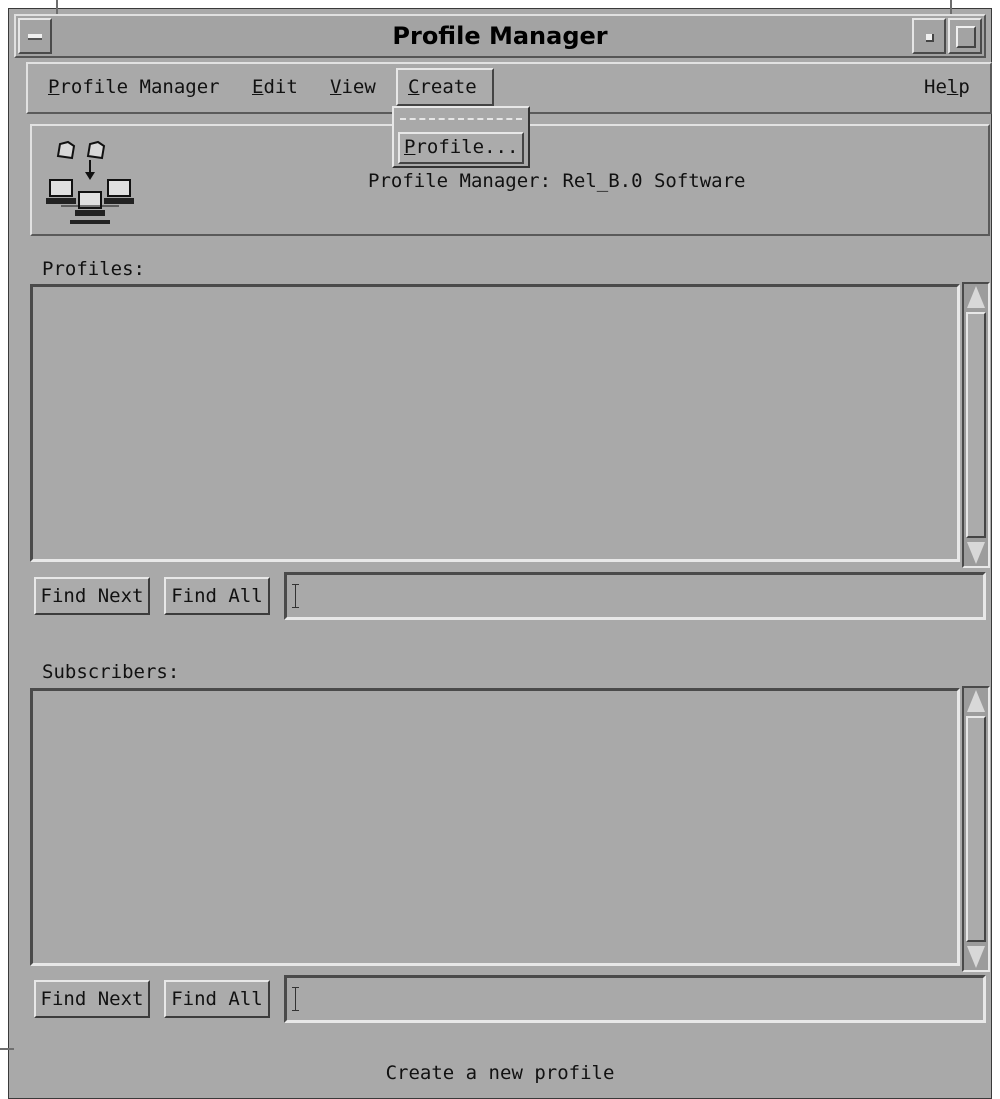 This screenshot has width=1000, height=1099. Describe the element at coordinates (57, 7) in the screenshot. I see `window-resize-handle-top` at that location.